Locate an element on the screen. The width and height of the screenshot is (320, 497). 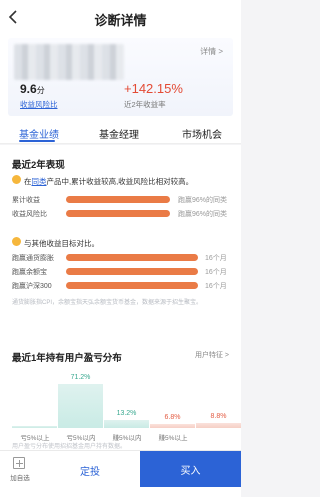
row-label-inflation: 跑赢通货膨胀 is located at coordinates (33, 258).